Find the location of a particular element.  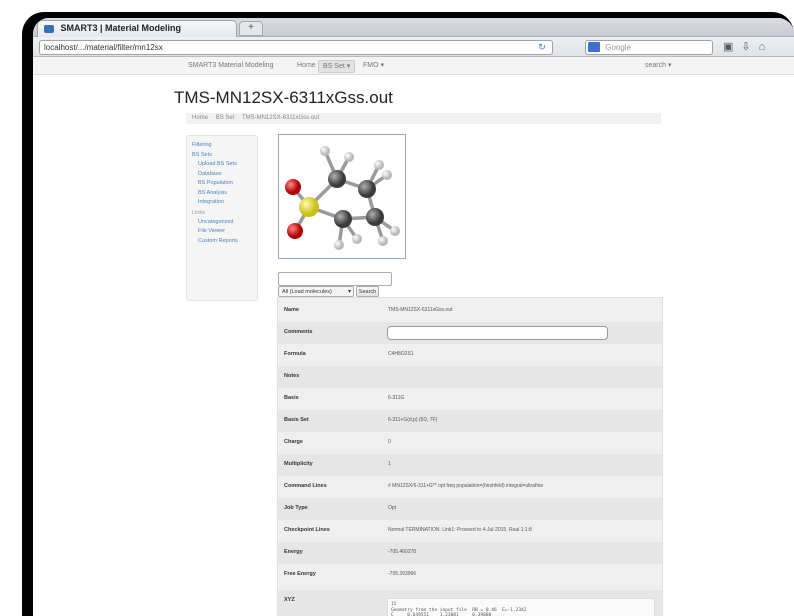

downloads-icon: ⇩ is located at coordinates (749, 47).